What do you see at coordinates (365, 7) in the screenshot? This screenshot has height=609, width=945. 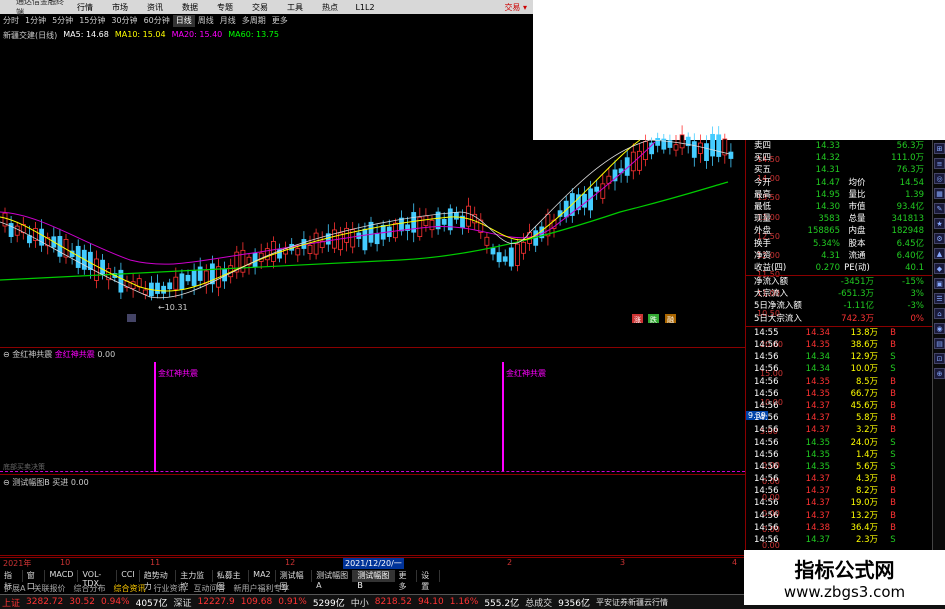 I see `menu-item-l1l2: L1L2` at bounding box center [365, 7].